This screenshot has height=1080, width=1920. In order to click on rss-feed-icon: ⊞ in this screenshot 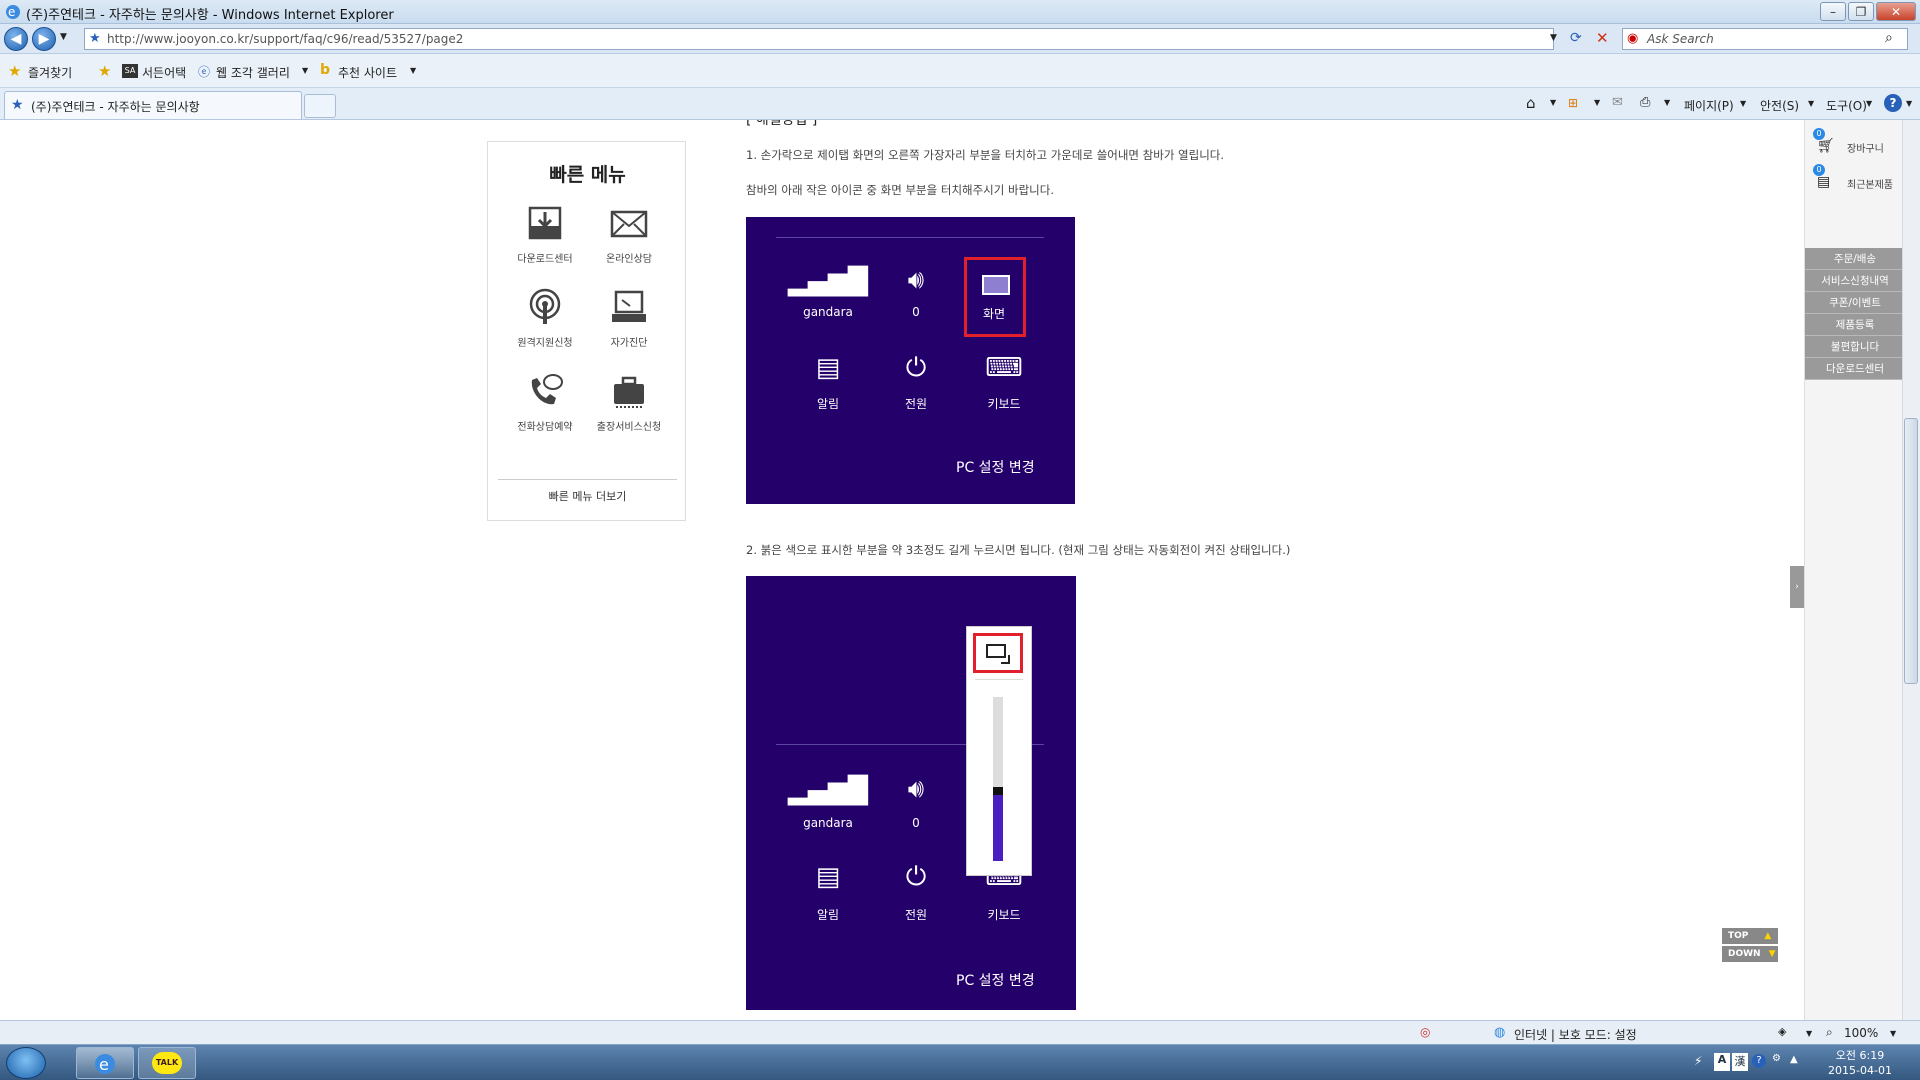, I will do `click(1573, 103)`.